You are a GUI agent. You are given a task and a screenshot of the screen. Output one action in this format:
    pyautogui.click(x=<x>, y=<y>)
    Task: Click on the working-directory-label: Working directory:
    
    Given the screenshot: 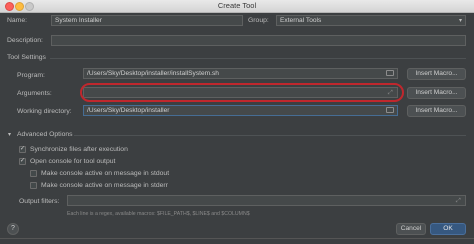 What is the action you would take?
    pyautogui.click(x=44, y=111)
    